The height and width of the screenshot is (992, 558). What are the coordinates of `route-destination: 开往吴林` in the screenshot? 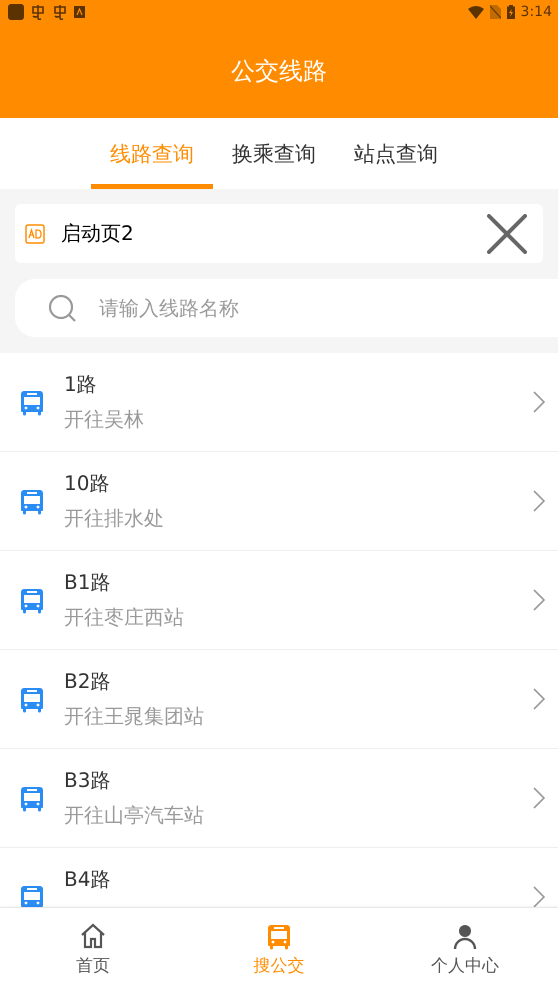 It's located at (104, 419).